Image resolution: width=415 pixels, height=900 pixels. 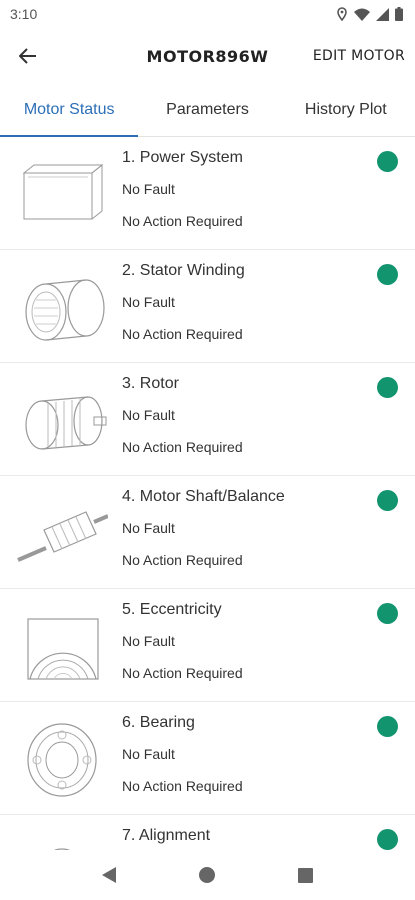 I want to click on item-title: 7. Alignment, so click(x=166, y=835).